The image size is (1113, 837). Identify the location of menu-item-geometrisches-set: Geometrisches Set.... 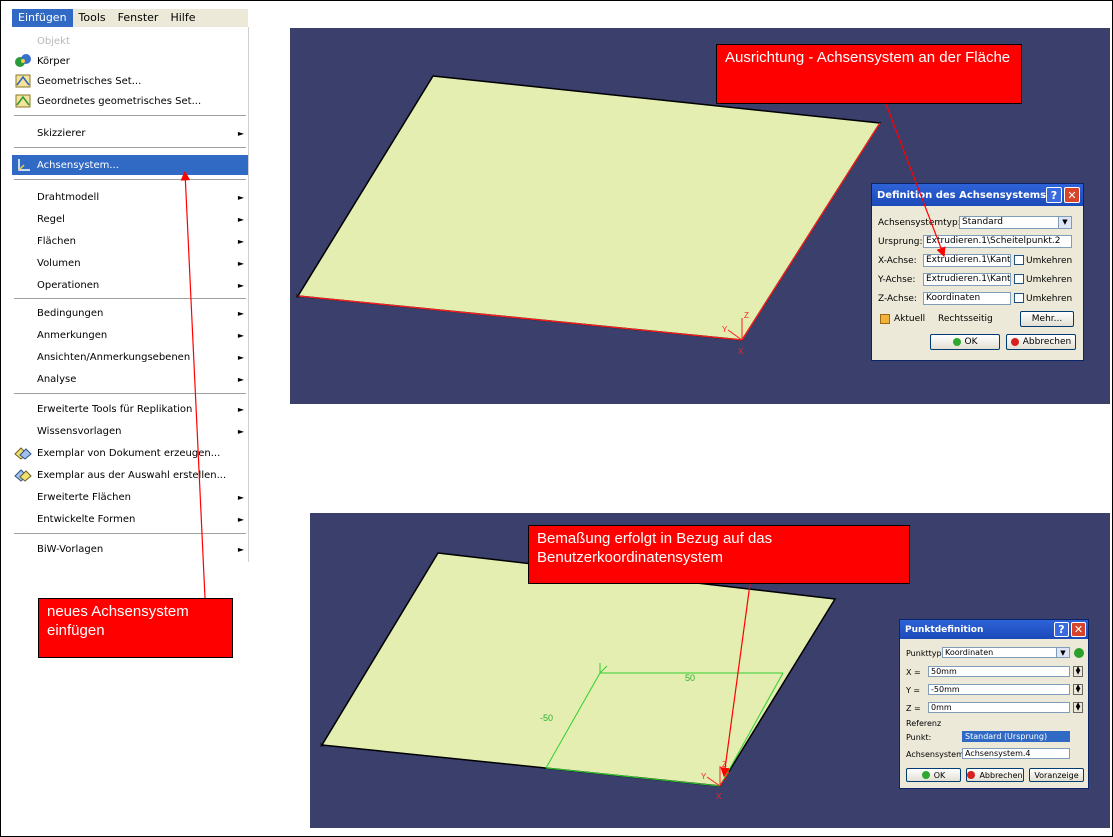
(130, 81).